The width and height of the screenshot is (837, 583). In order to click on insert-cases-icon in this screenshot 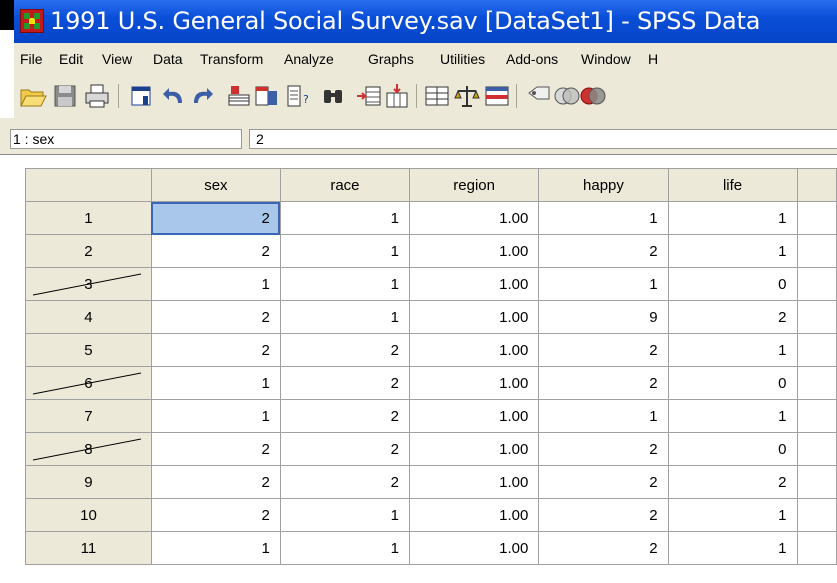, I will do `click(369, 96)`.